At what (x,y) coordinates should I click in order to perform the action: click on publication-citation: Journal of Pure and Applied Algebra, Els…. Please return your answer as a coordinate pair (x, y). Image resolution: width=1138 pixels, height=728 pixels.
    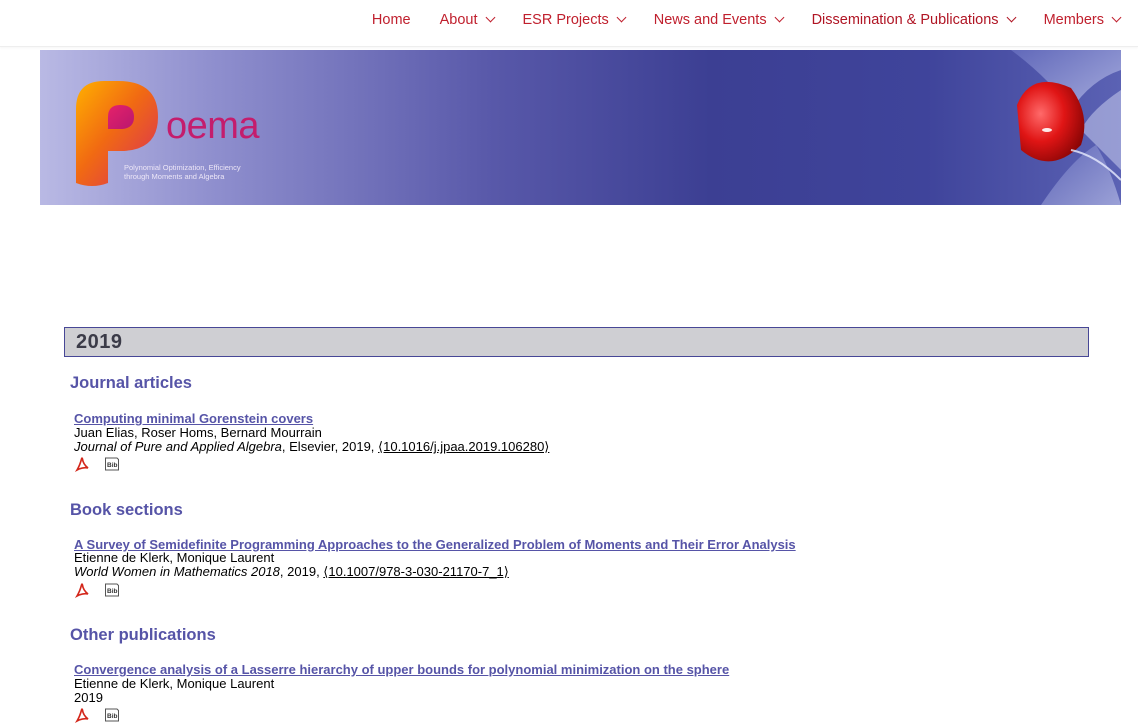
    Looking at the image, I should click on (311, 447).